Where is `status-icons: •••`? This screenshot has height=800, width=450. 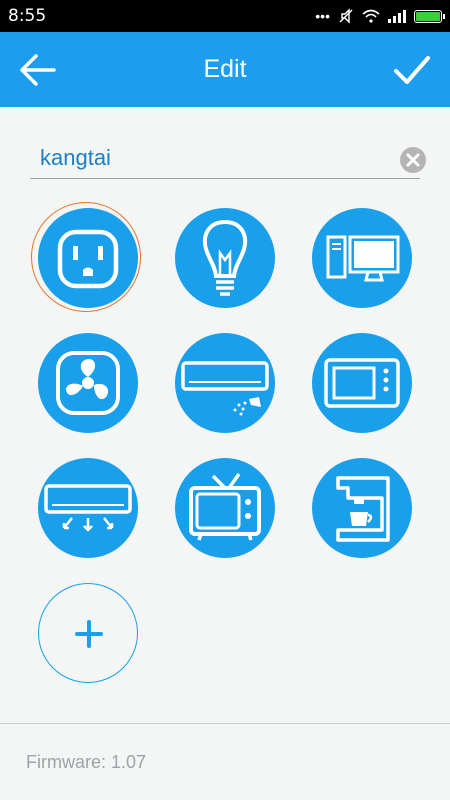 status-icons: ••• is located at coordinates (380, 16).